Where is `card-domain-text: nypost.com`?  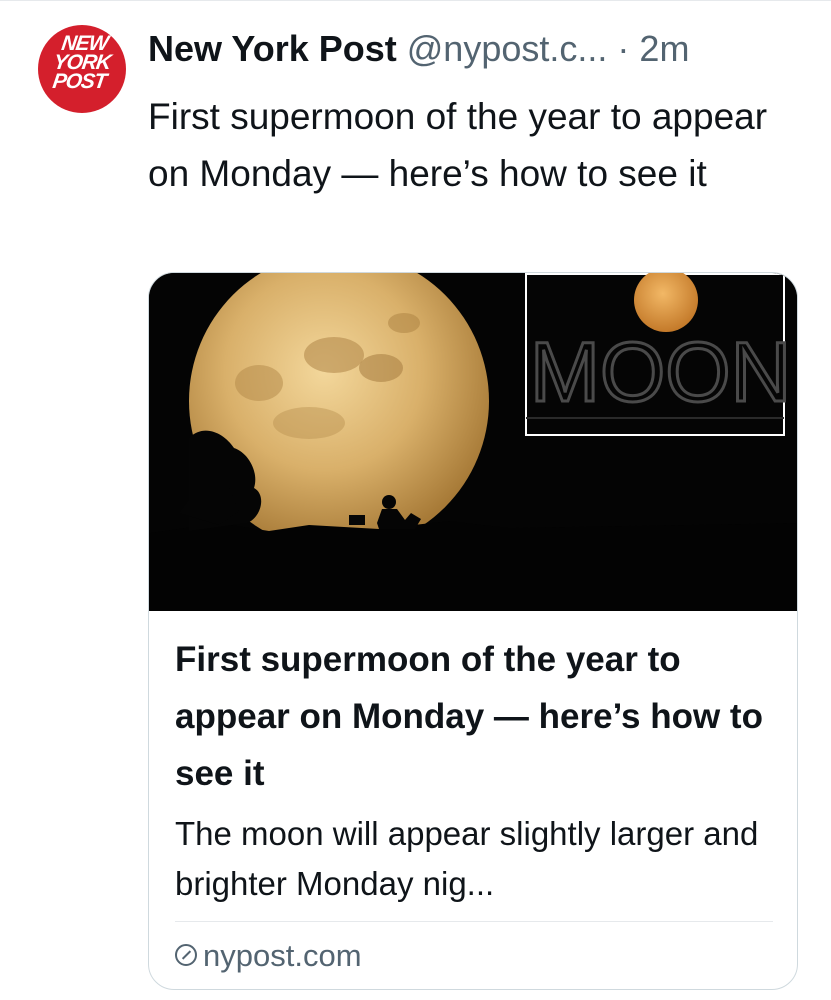
card-domain-text: nypost.com is located at coordinates (282, 955).